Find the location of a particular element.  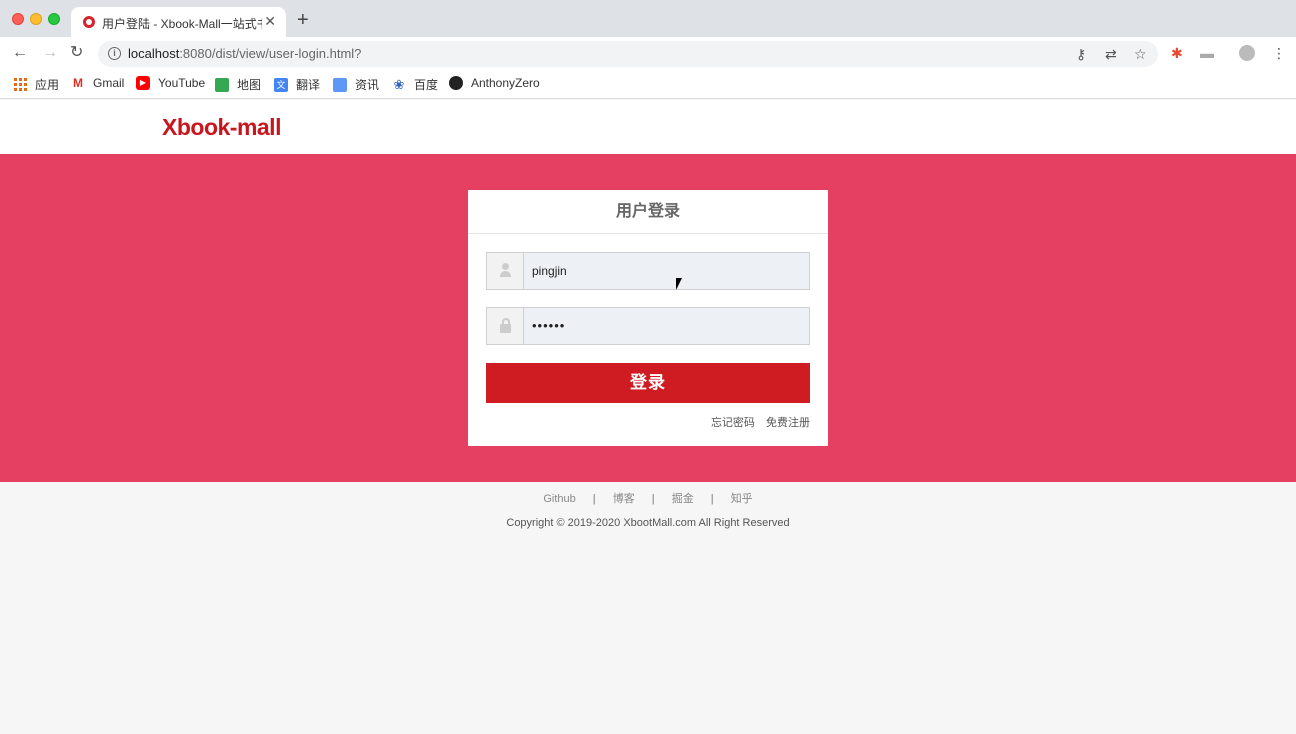

browser-menu-icon: ⋮ is located at coordinates (1279, 53).